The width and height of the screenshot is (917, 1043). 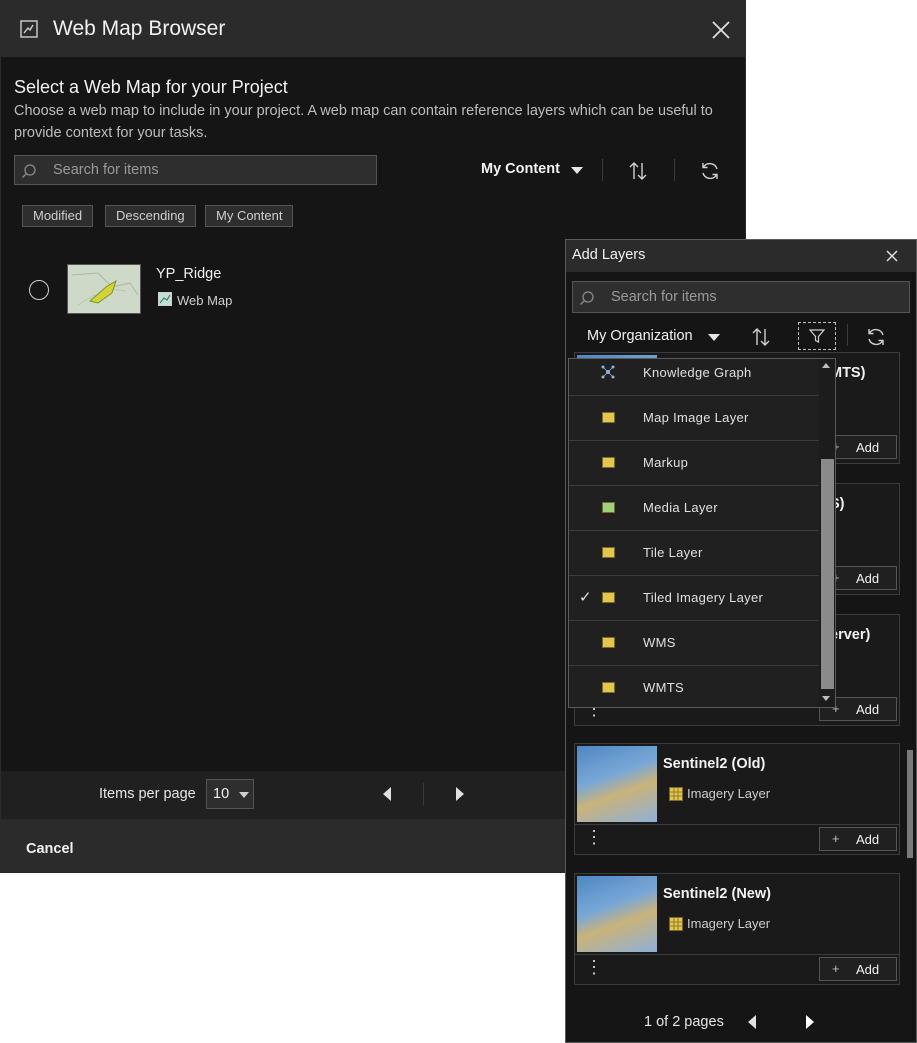 What do you see at coordinates (663, 687) in the screenshot?
I see `menu-item-label: WMTS` at bounding box center [663, 687].